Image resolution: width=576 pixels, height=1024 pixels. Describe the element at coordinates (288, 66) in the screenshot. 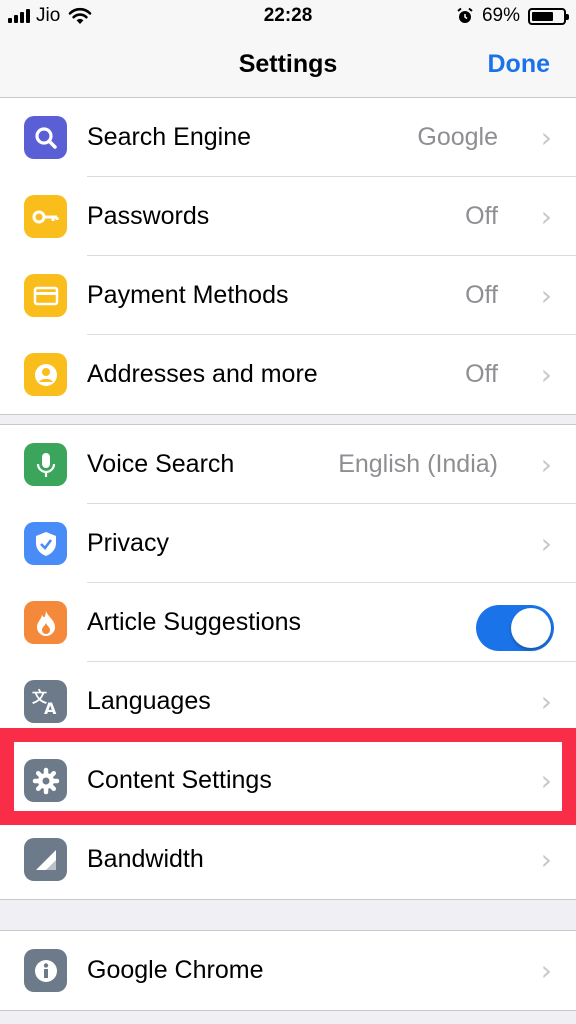

I see `navigation-bar: Settings Done` at that location.